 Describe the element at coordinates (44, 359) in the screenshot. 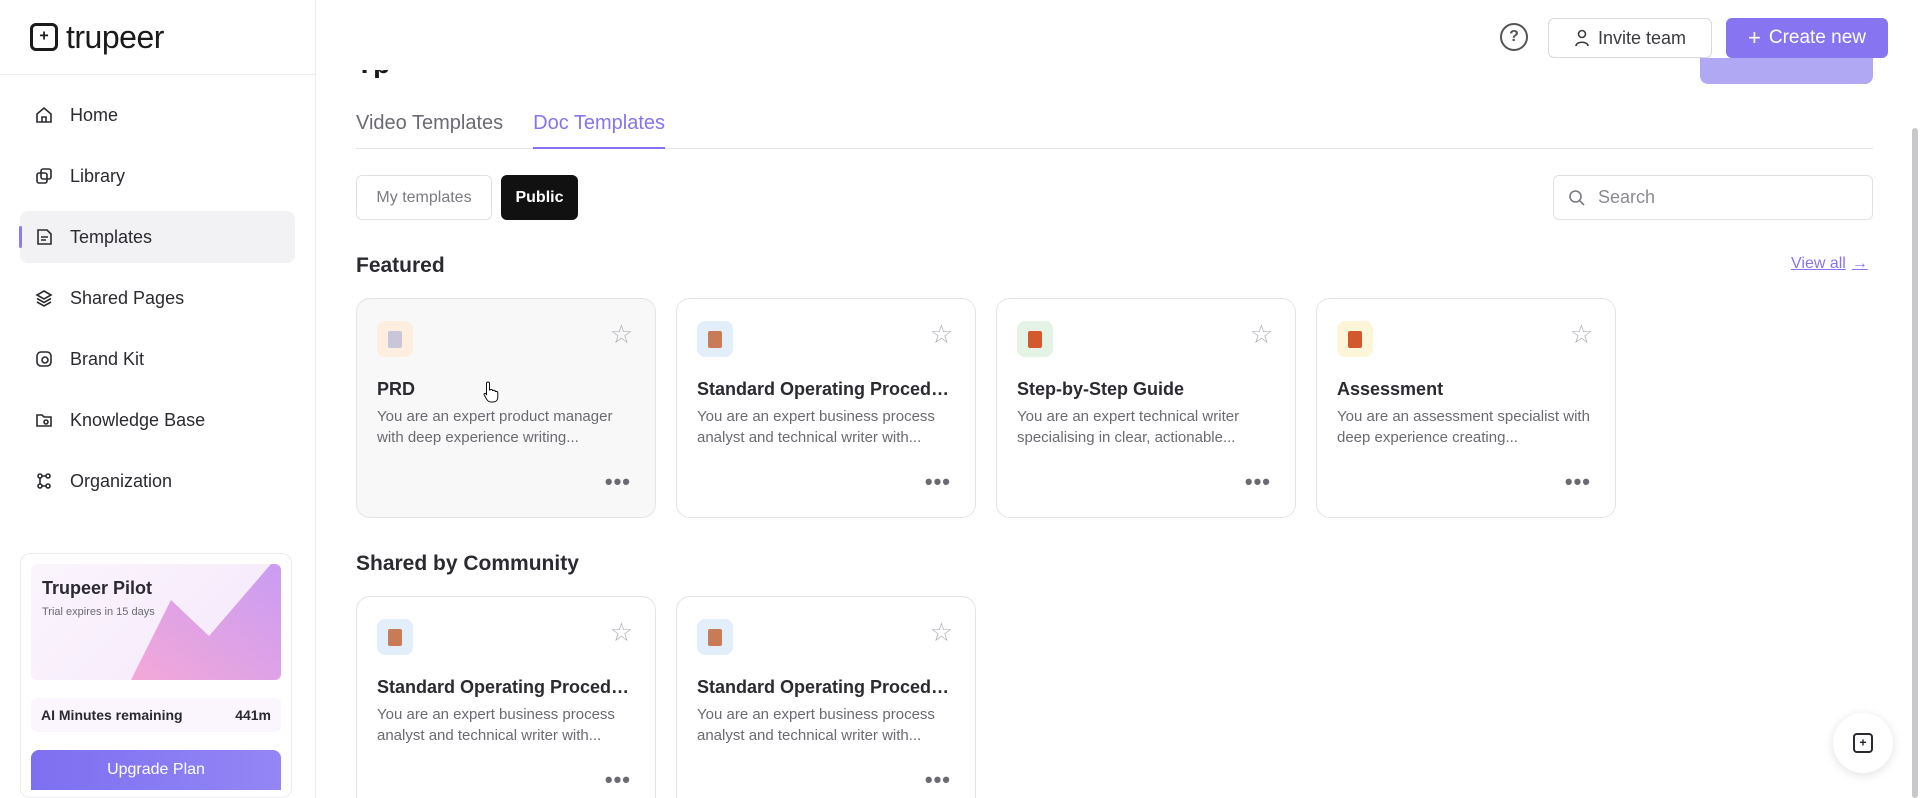

I see `brand-kit-icon` at that location.